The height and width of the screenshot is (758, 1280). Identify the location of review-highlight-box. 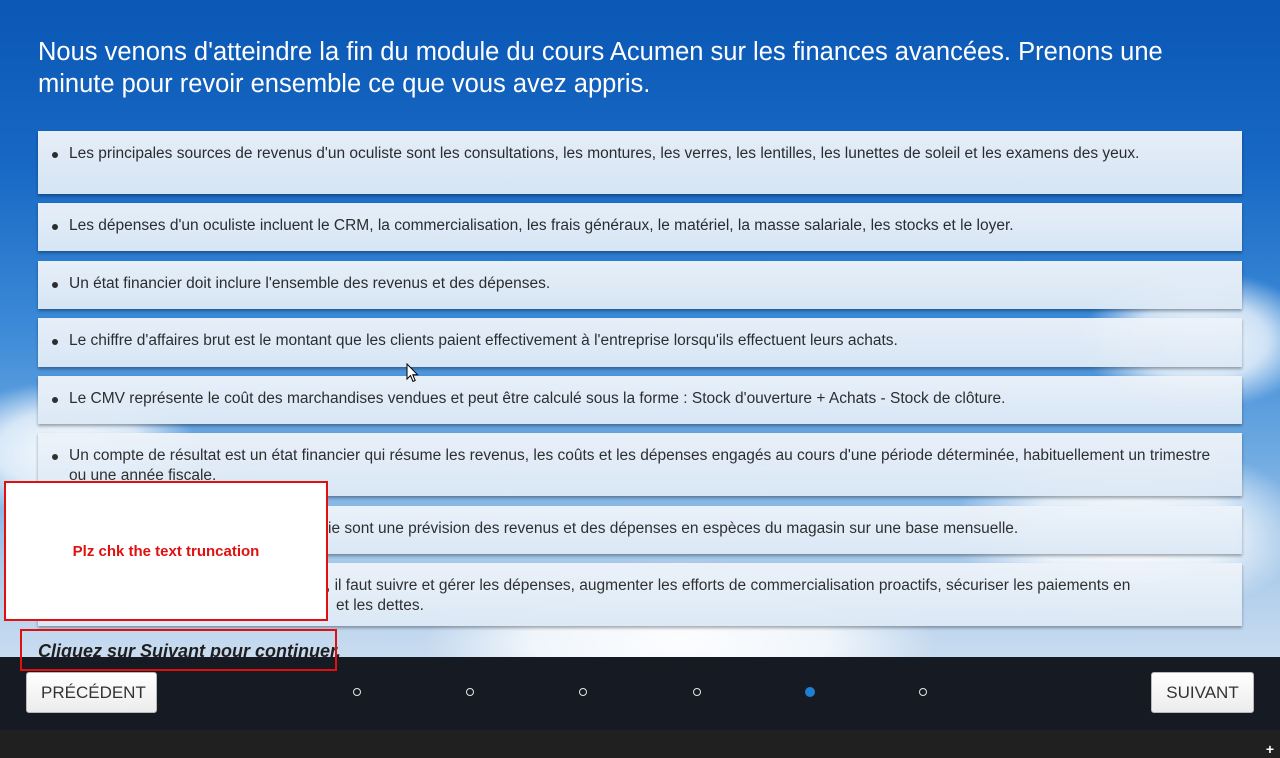
(178, 650).